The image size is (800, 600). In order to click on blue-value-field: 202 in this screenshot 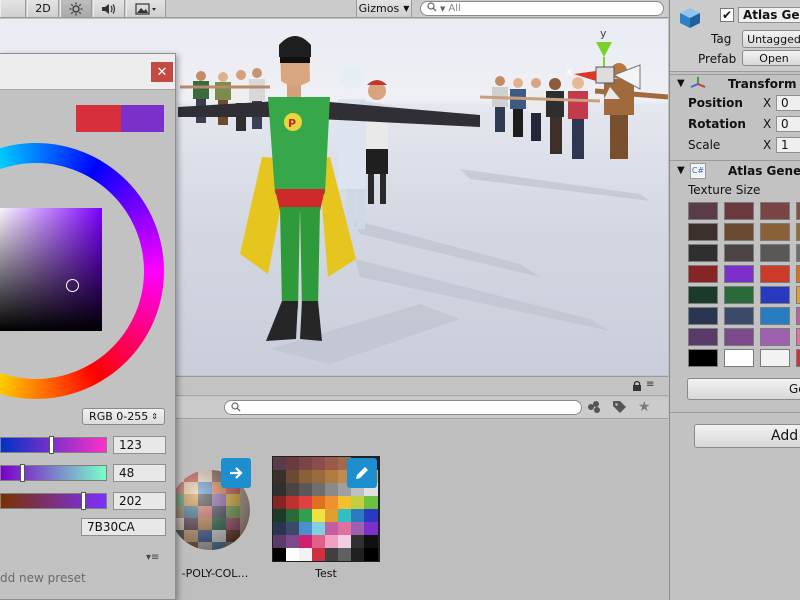, I will do `click(139, 501)`.